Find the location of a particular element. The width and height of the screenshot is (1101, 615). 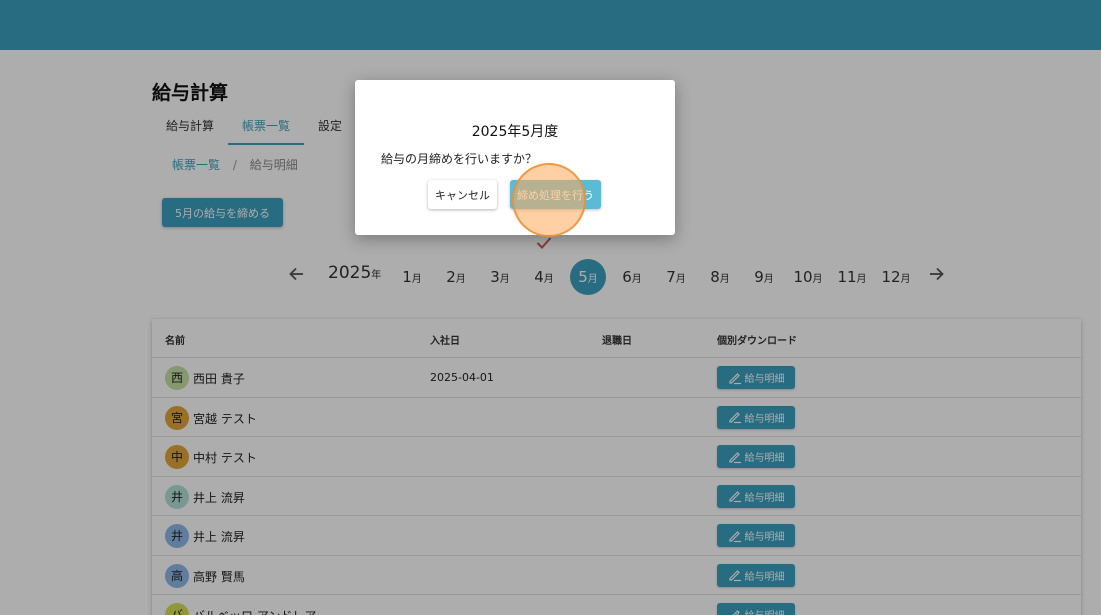

dialog-message: 給与の月締めを行いますか？ is located at coordinates (459, 159).